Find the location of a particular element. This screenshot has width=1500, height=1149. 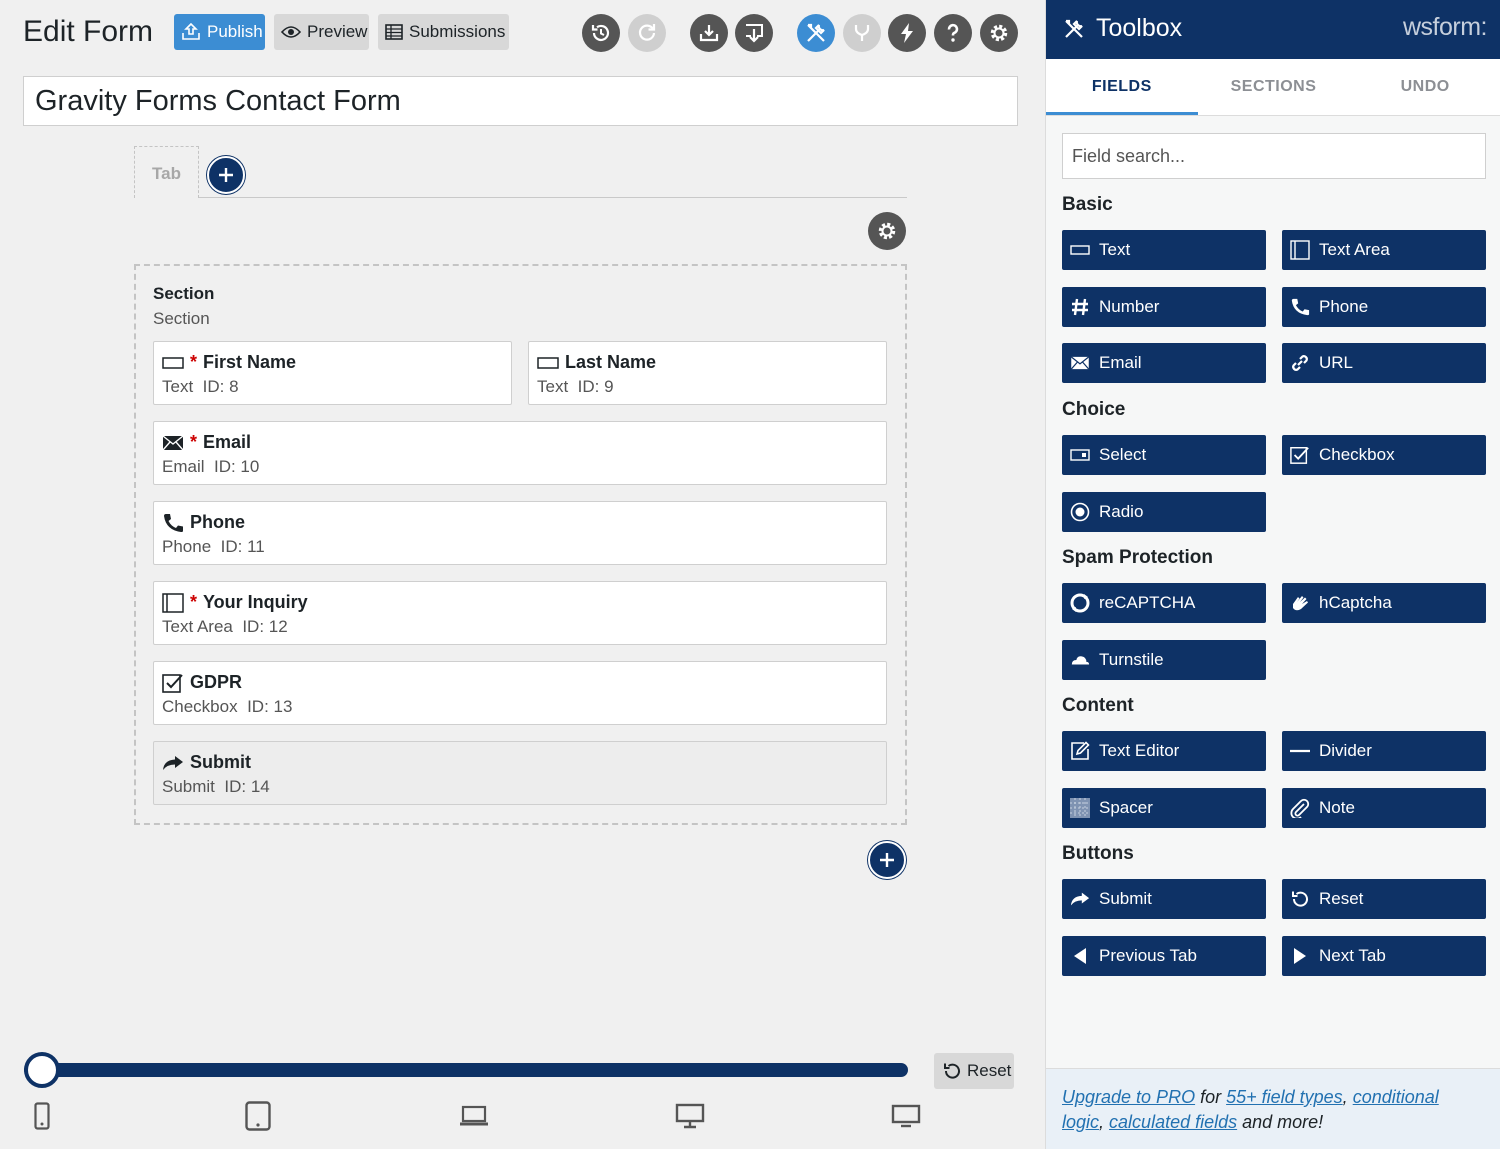

tools-button is located at coordinates (816, 33).